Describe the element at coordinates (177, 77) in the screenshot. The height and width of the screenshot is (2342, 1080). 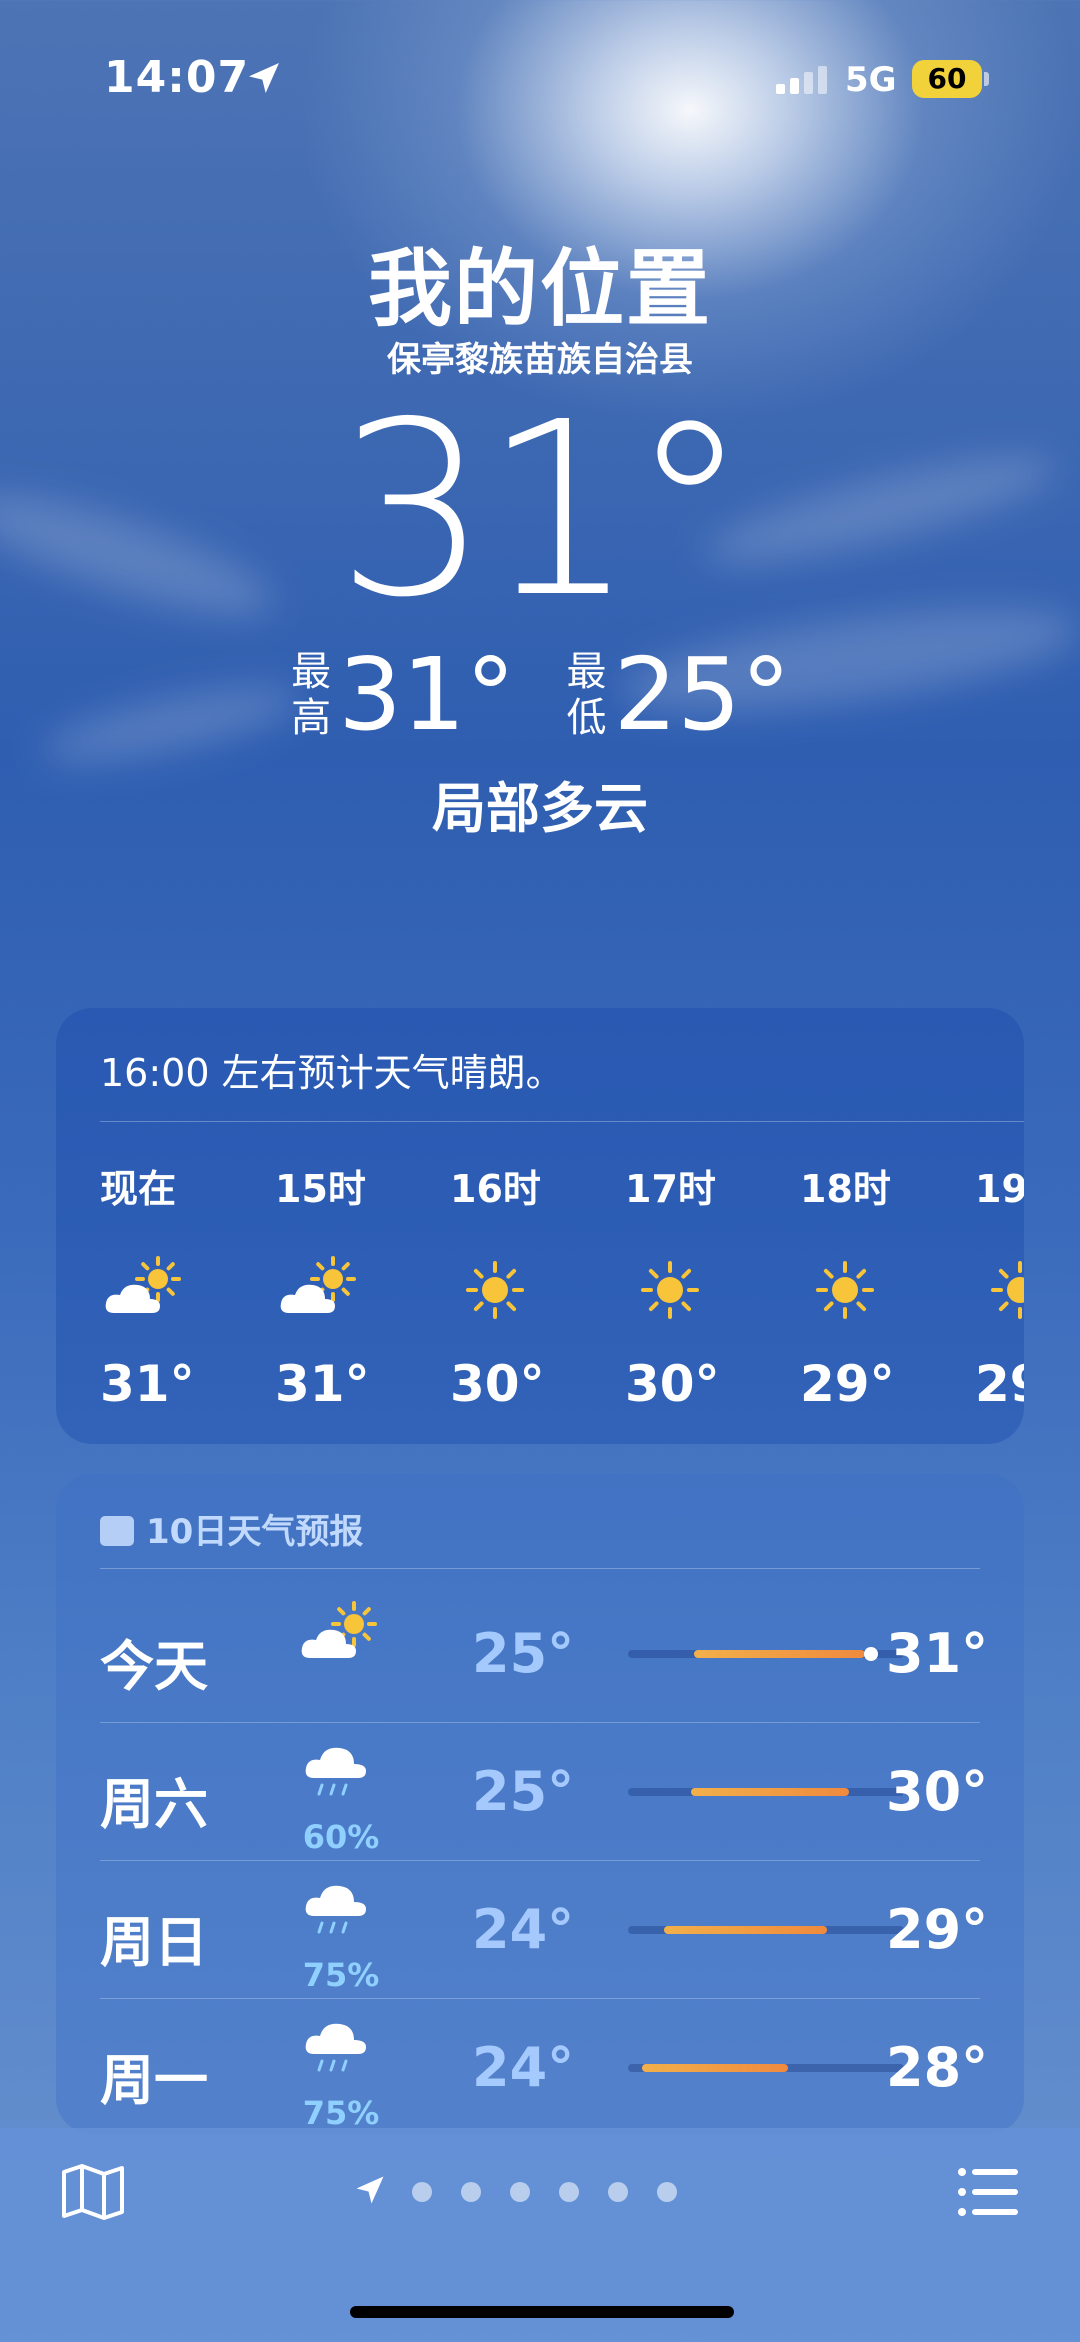
I see `clock: 14:07` at that location.